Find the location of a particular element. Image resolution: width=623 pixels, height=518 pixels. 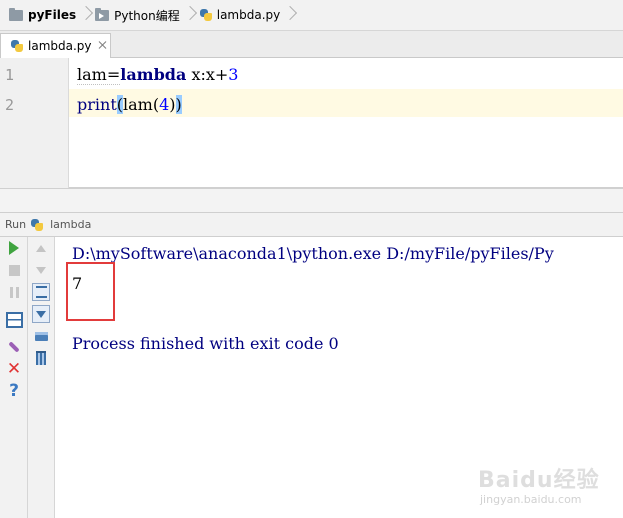

soft-wrap-icon is located at coordinates (41, 292).